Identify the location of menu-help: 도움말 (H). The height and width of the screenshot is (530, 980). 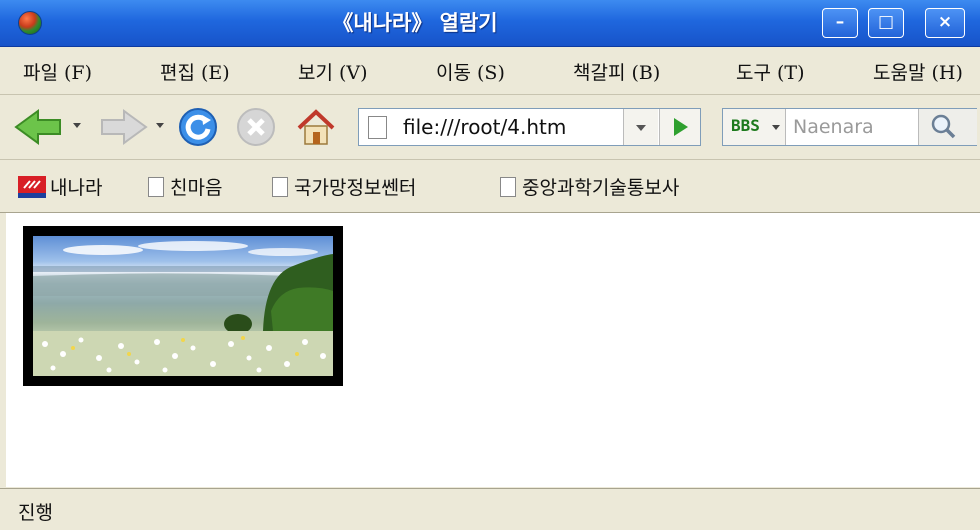
(918, 71).